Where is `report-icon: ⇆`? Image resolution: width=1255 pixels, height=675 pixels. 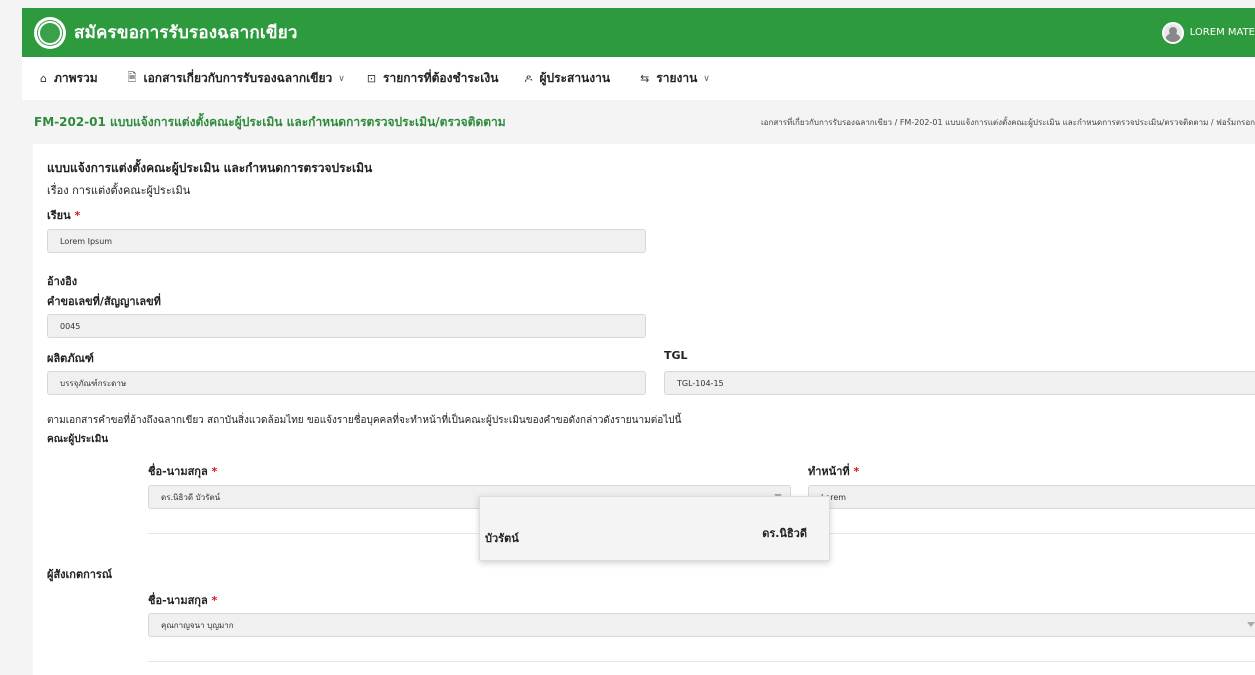
report-icon: ⇆ is located at coordinates (645, 78).